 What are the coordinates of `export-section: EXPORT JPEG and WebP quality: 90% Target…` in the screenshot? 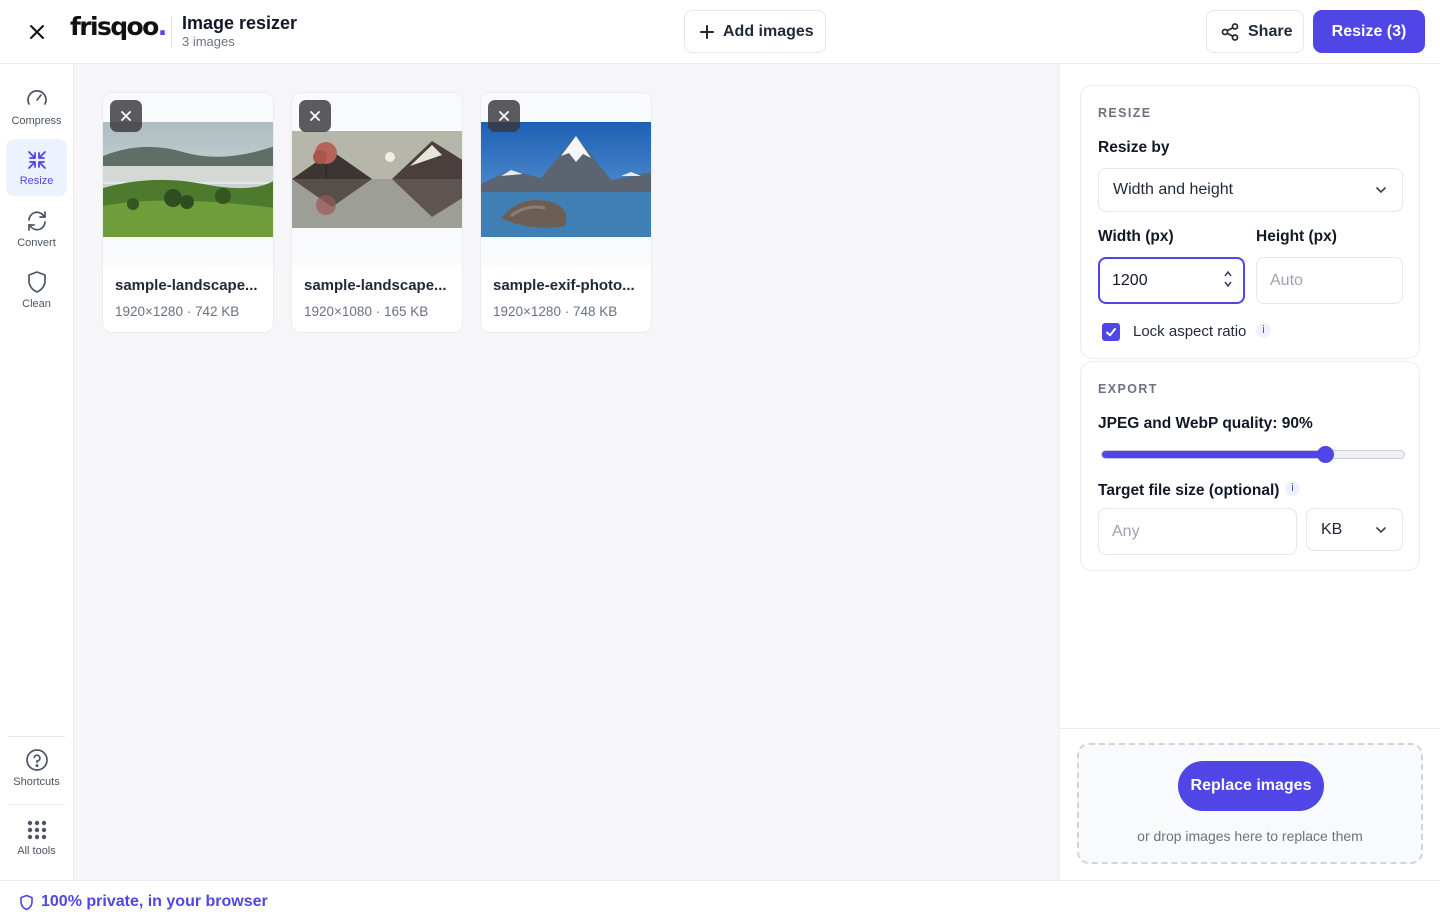 It's located at (1250, 466).